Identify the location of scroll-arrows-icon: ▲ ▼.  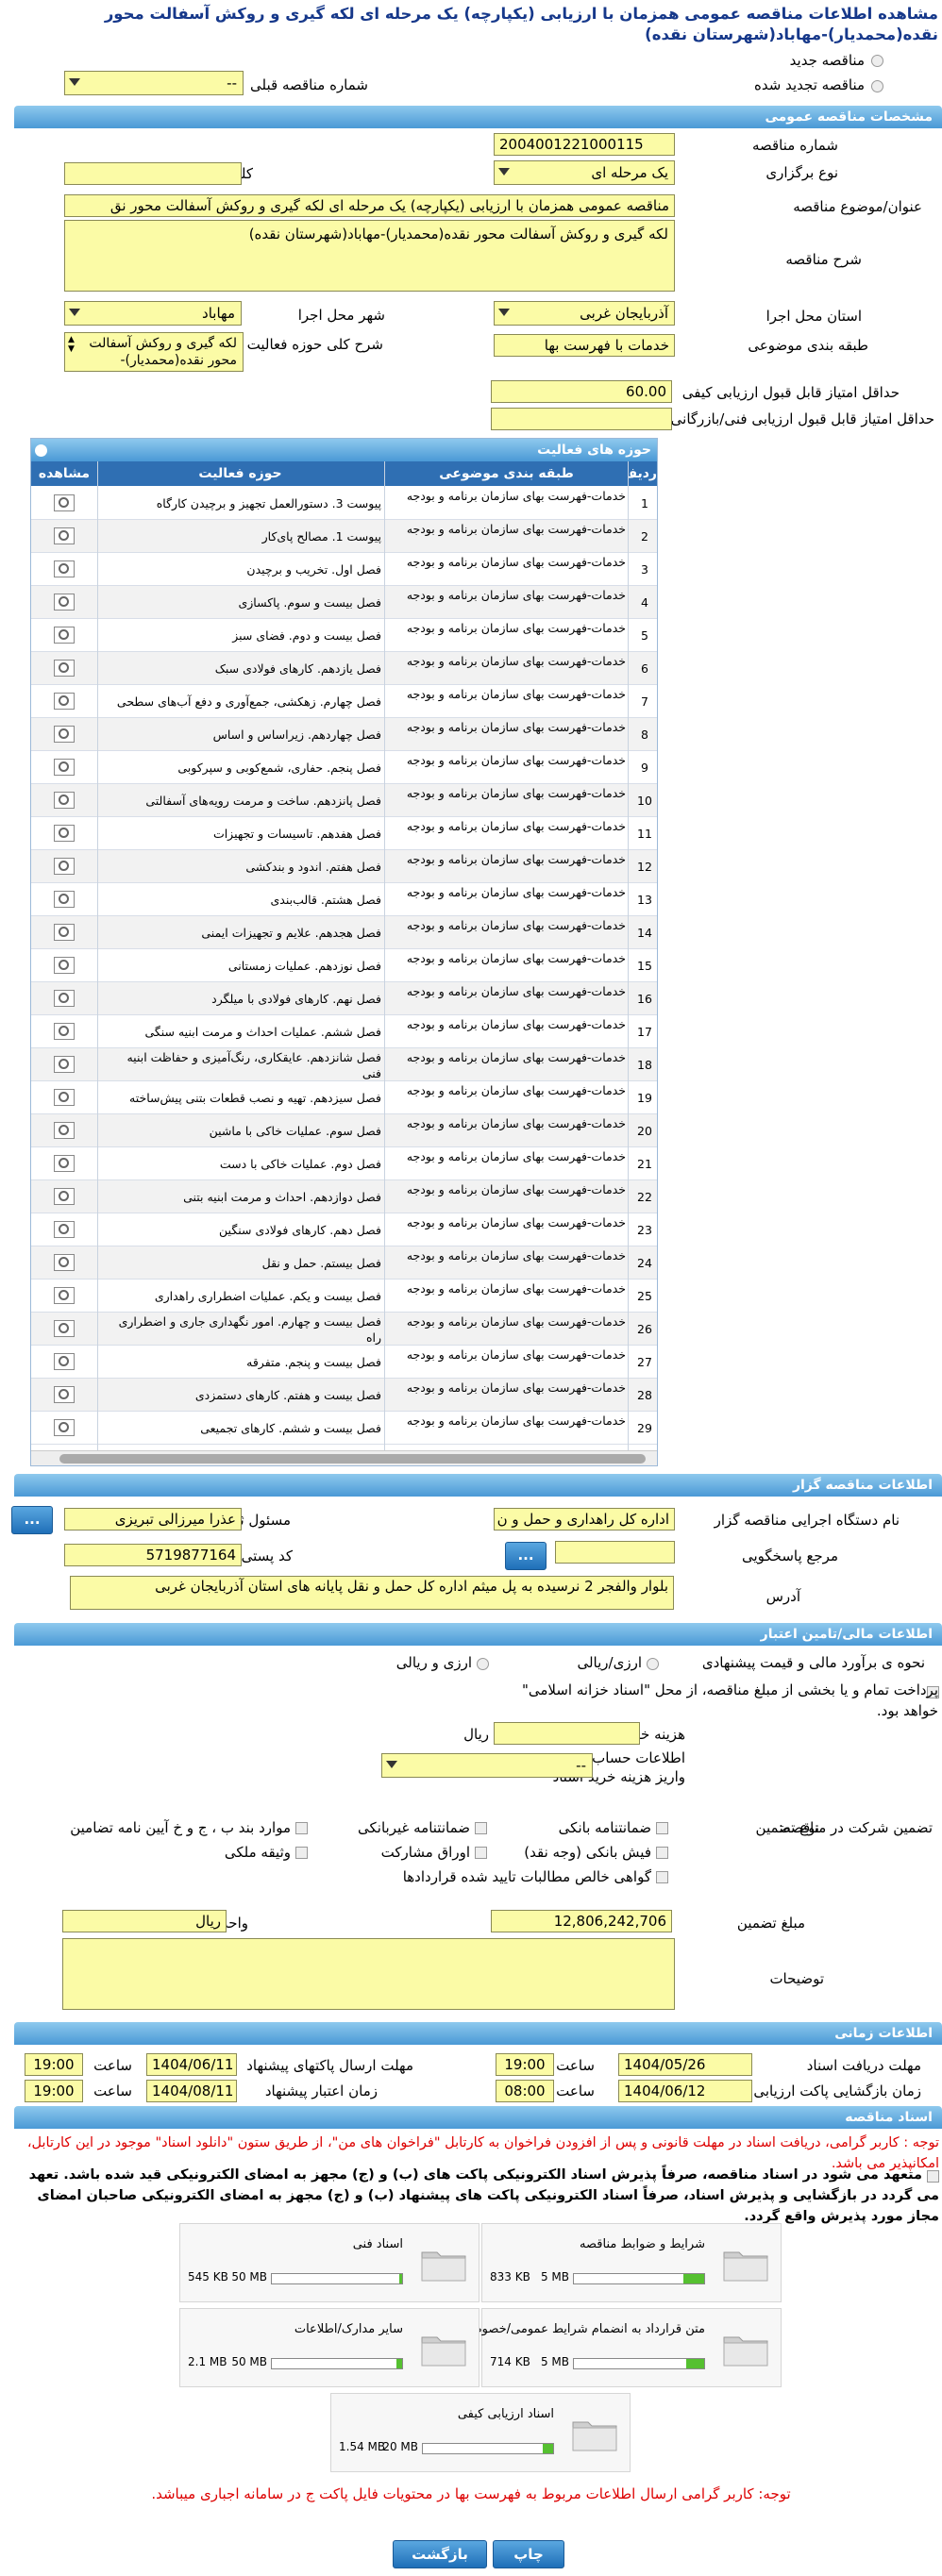
(71, 344).